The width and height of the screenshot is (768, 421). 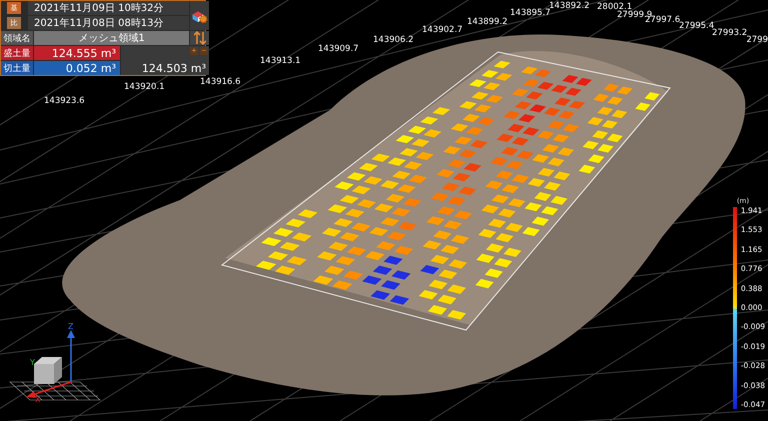 I want to click on sort-button, so click(x=199, y=38).